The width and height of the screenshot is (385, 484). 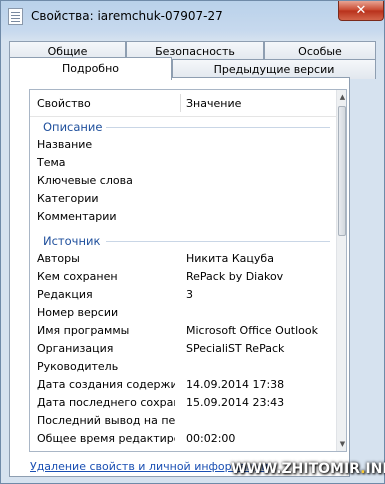 What do you see at coordinates (213, 103) in the screenshot?
I see `column-header-value: Значение` at bounding box center [213, 103].